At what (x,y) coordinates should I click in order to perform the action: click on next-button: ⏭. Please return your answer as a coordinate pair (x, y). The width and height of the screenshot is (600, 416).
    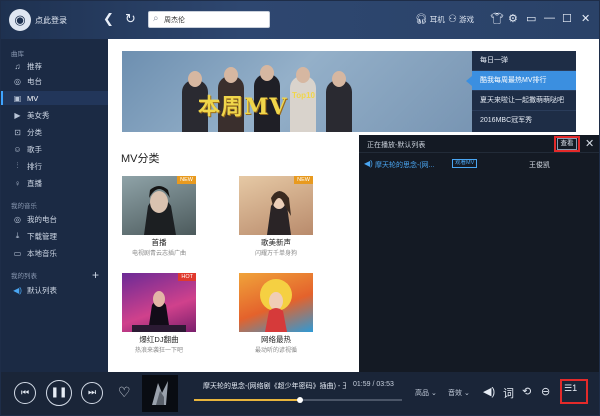
    Looking at the image, I should click on (92, 393).